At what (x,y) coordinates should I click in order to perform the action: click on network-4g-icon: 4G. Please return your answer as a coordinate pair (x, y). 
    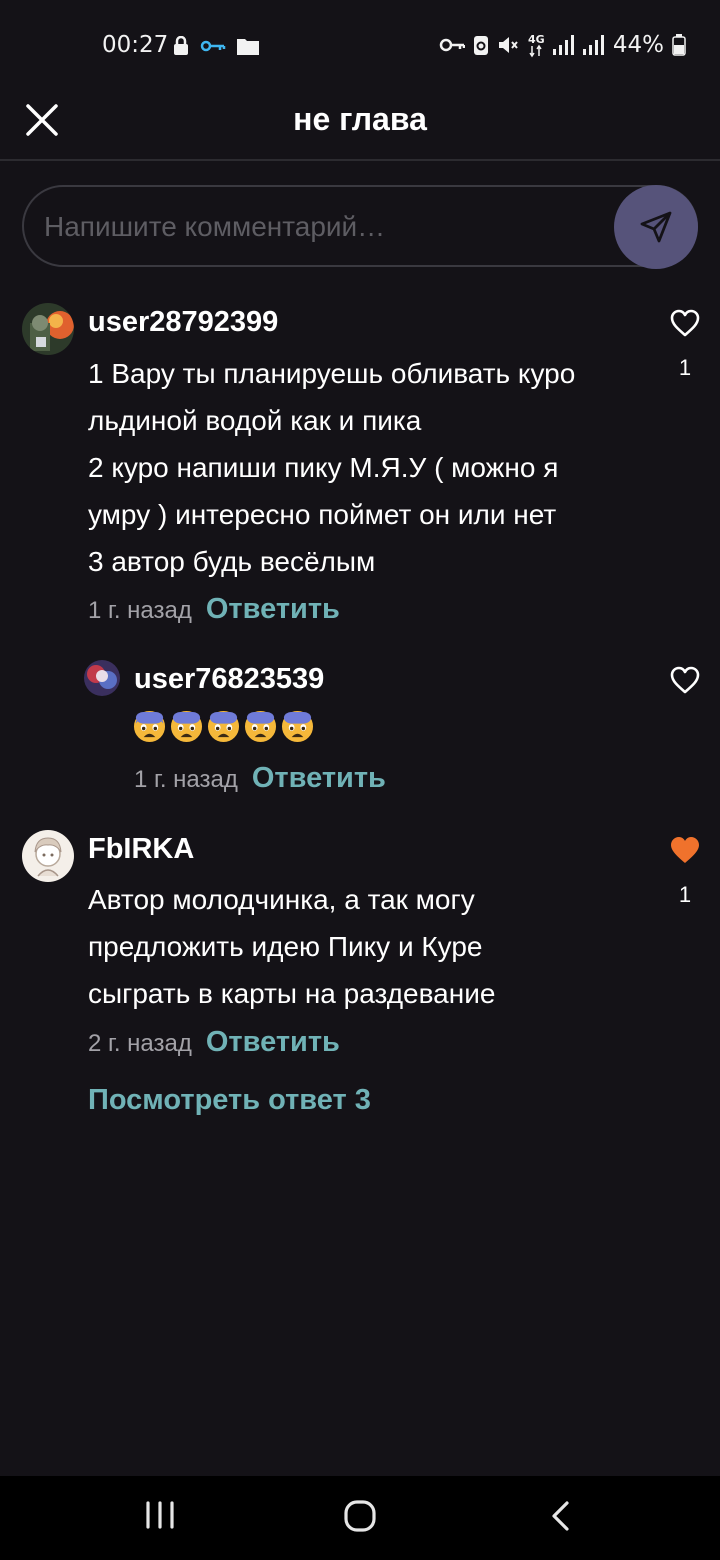
    Looking at the image, I should click on (536, 45).